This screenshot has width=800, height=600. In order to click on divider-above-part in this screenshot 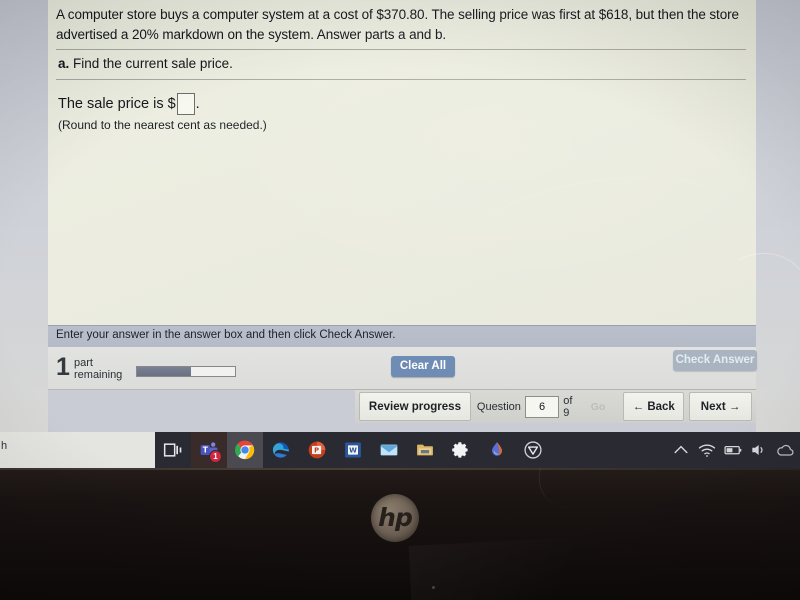, I will do `click(401, 49)`.